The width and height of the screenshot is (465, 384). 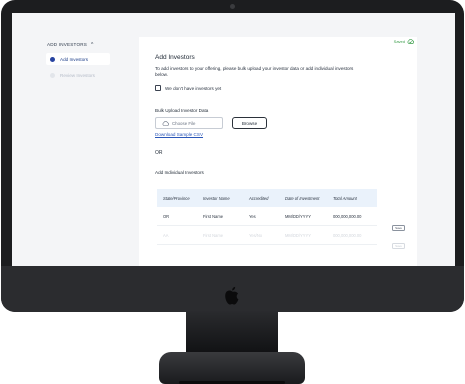 I want to click on step-active-dot-icon, so click(x=52, y=59).